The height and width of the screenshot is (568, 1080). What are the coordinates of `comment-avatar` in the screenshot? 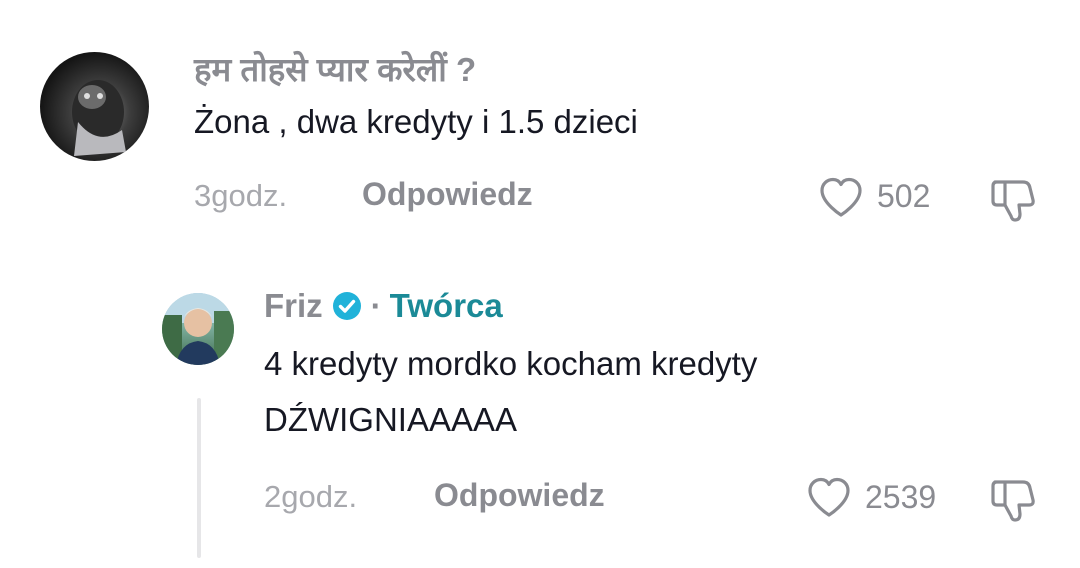 It's located at (94, 106).